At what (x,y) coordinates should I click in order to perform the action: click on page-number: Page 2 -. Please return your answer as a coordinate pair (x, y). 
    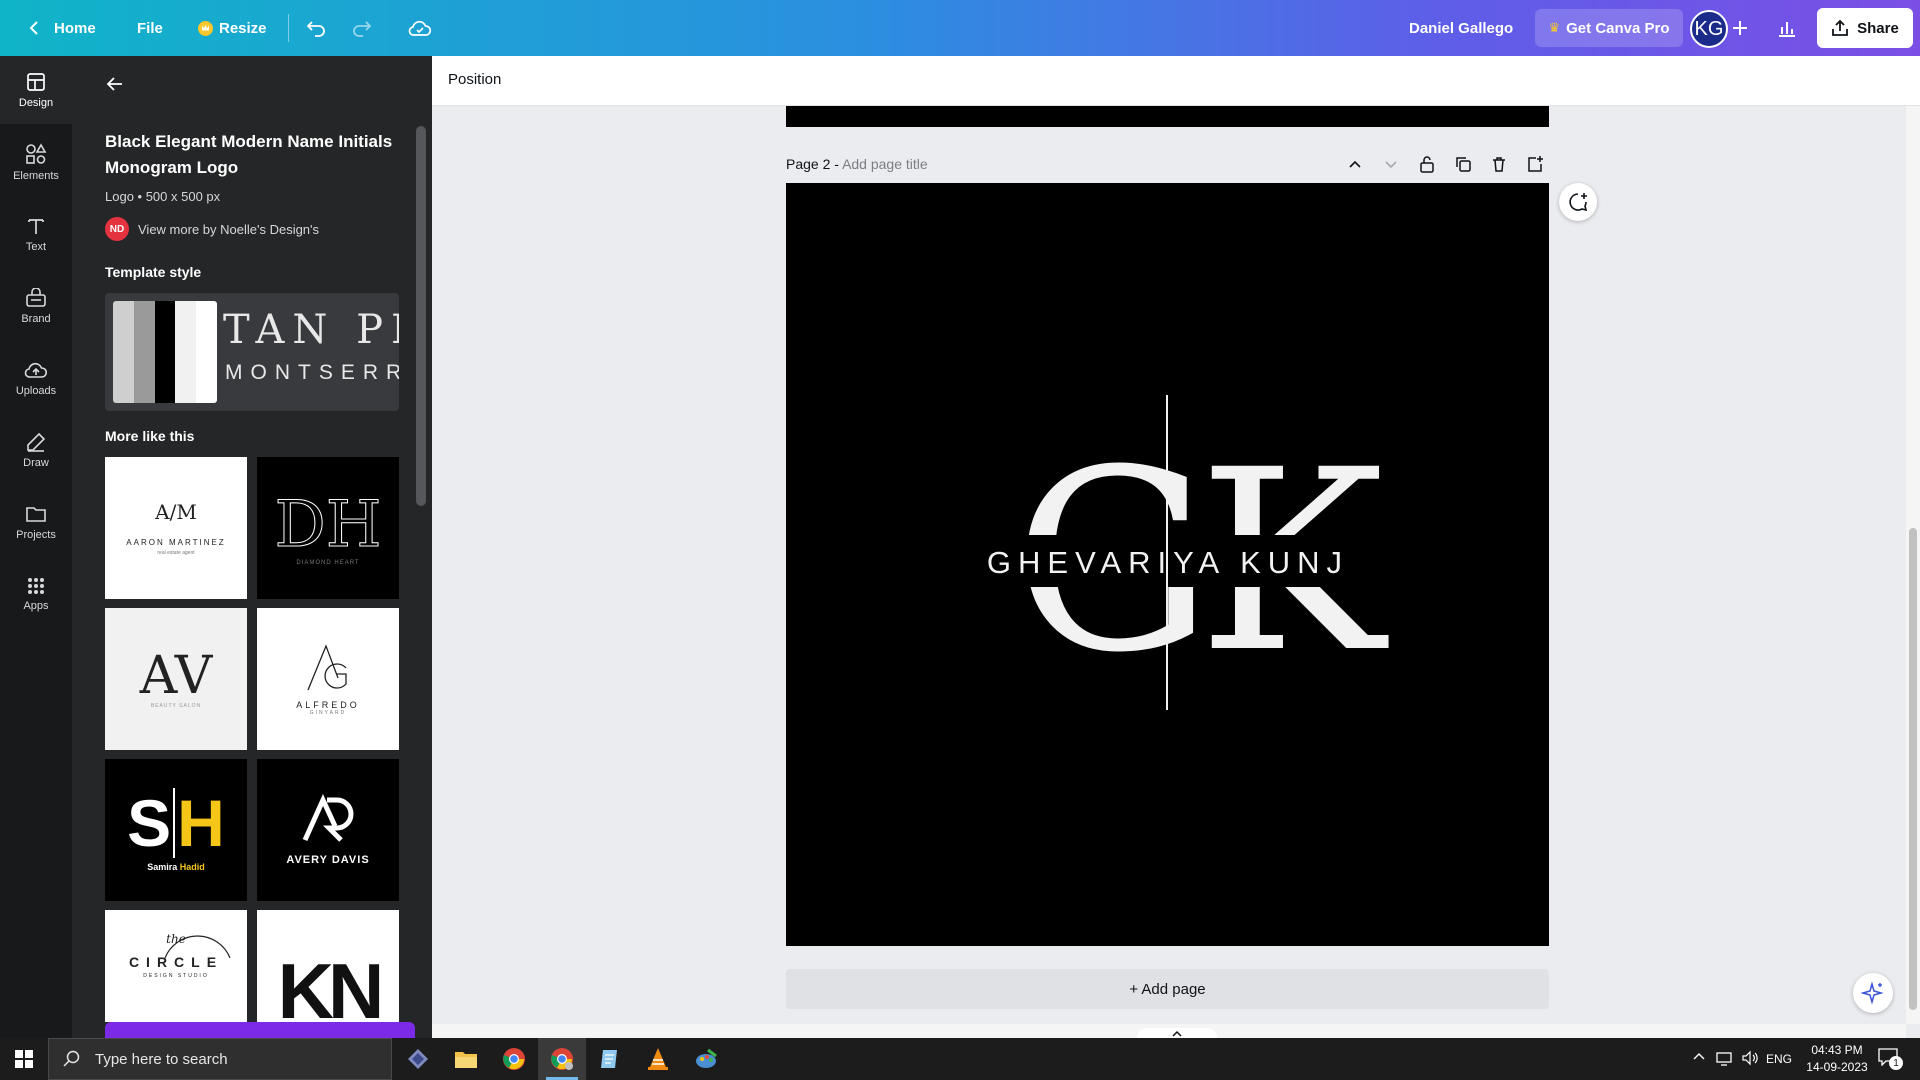
    Looking at the image, I should click on (812, 164).